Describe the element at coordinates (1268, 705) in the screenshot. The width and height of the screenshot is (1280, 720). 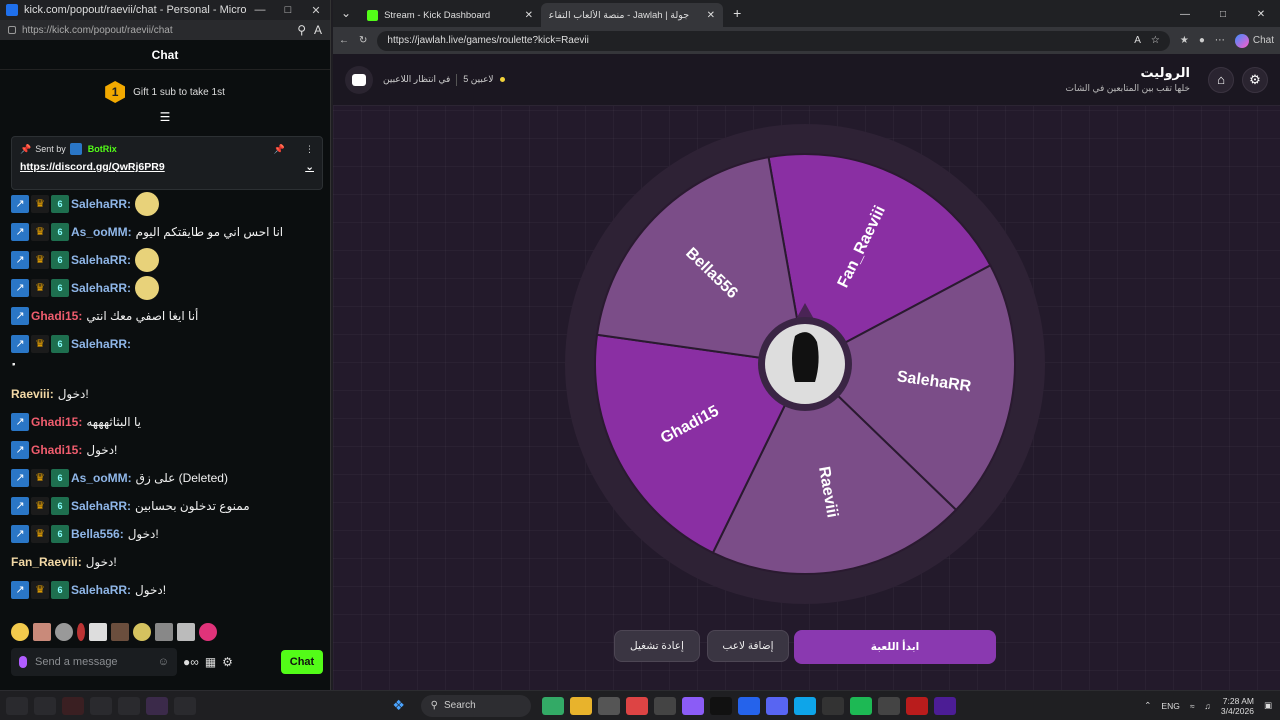
I see `notification-icon: ▣` at that location.